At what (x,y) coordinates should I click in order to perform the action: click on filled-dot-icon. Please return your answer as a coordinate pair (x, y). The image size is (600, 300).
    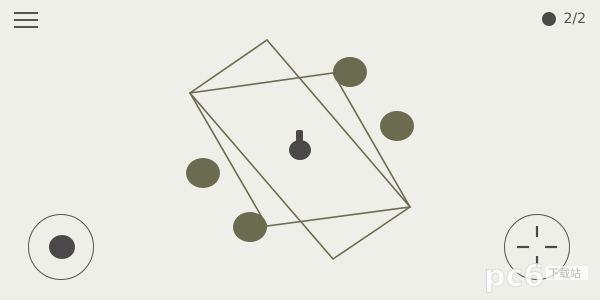
    Looking at the image, I should click on (549, 19).